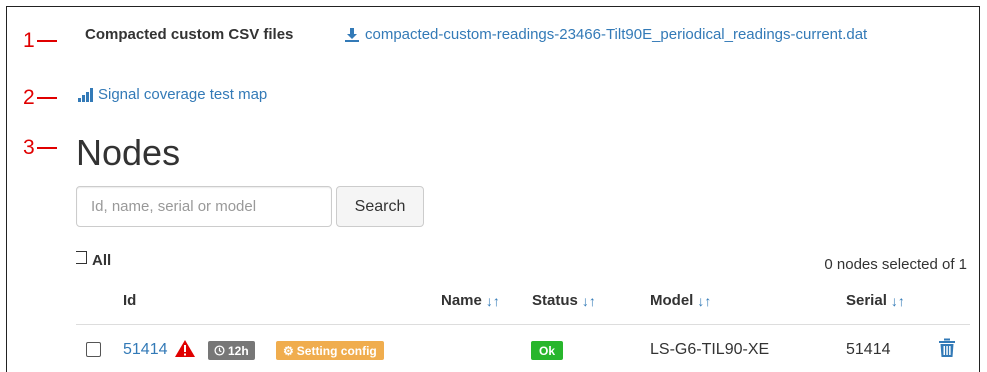 This screenshot has height=372, width=987. I want to click on select-all-label: All, so click(102, 260).